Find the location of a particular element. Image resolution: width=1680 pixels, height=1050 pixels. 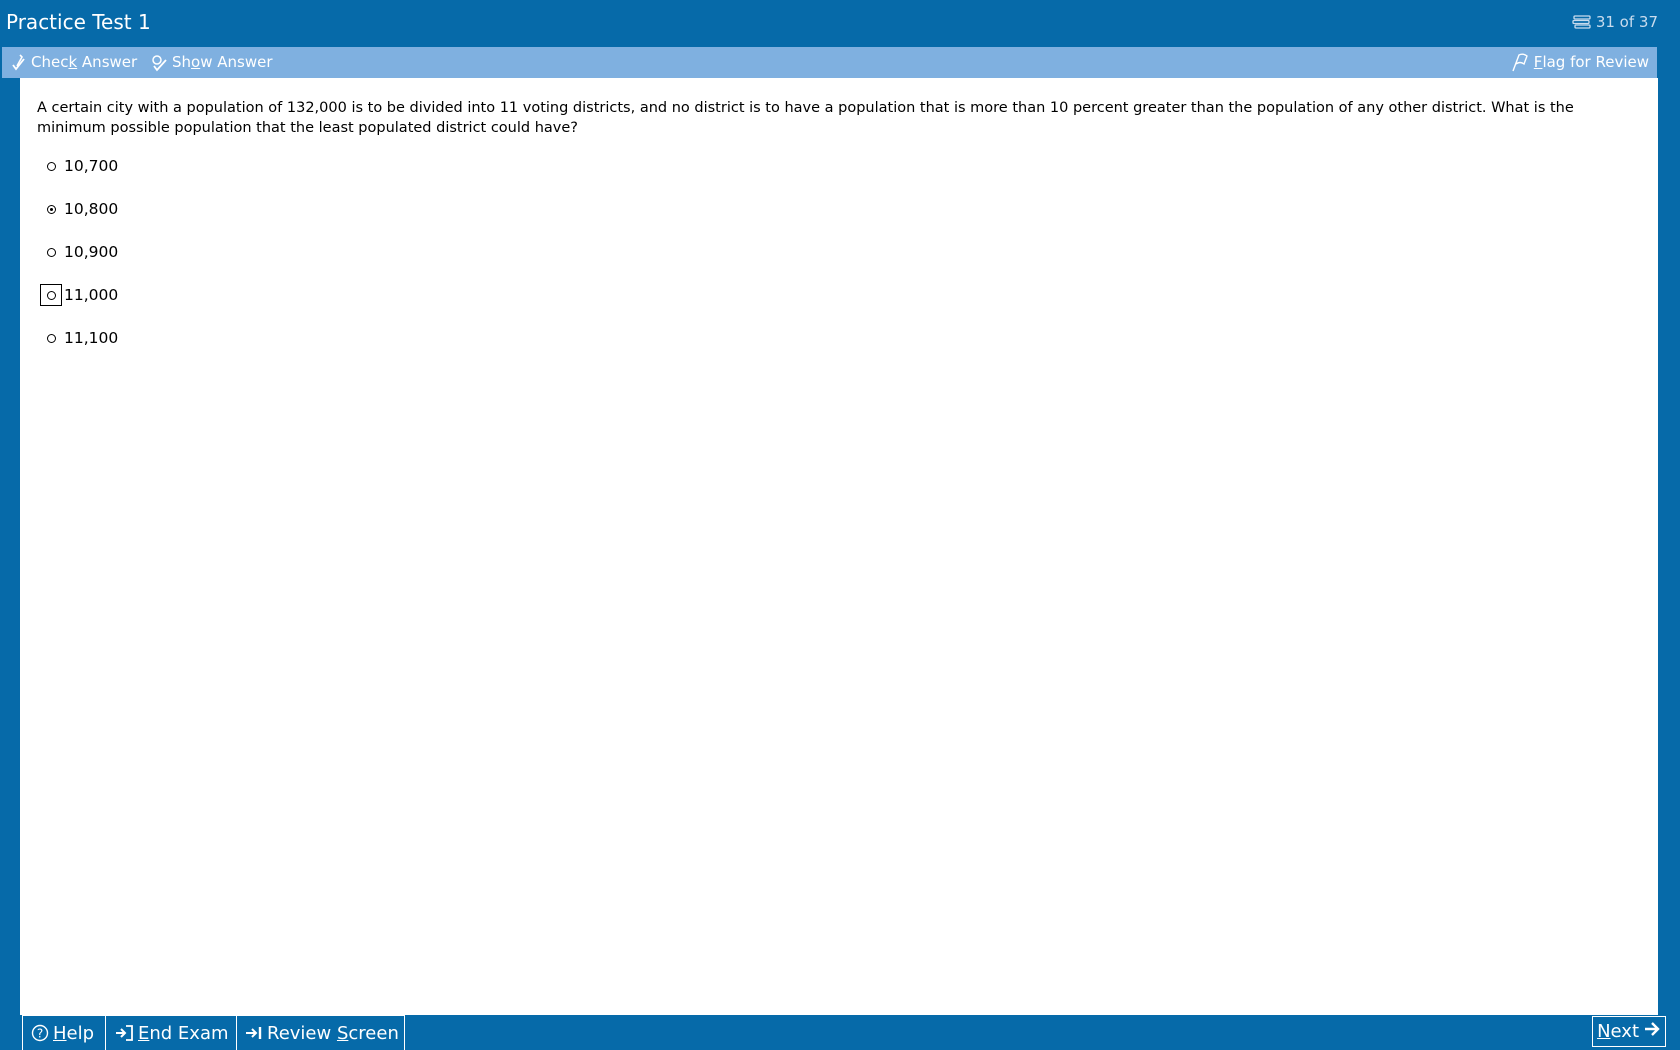

radio-selected-icon is located at coordinates (51, 209).